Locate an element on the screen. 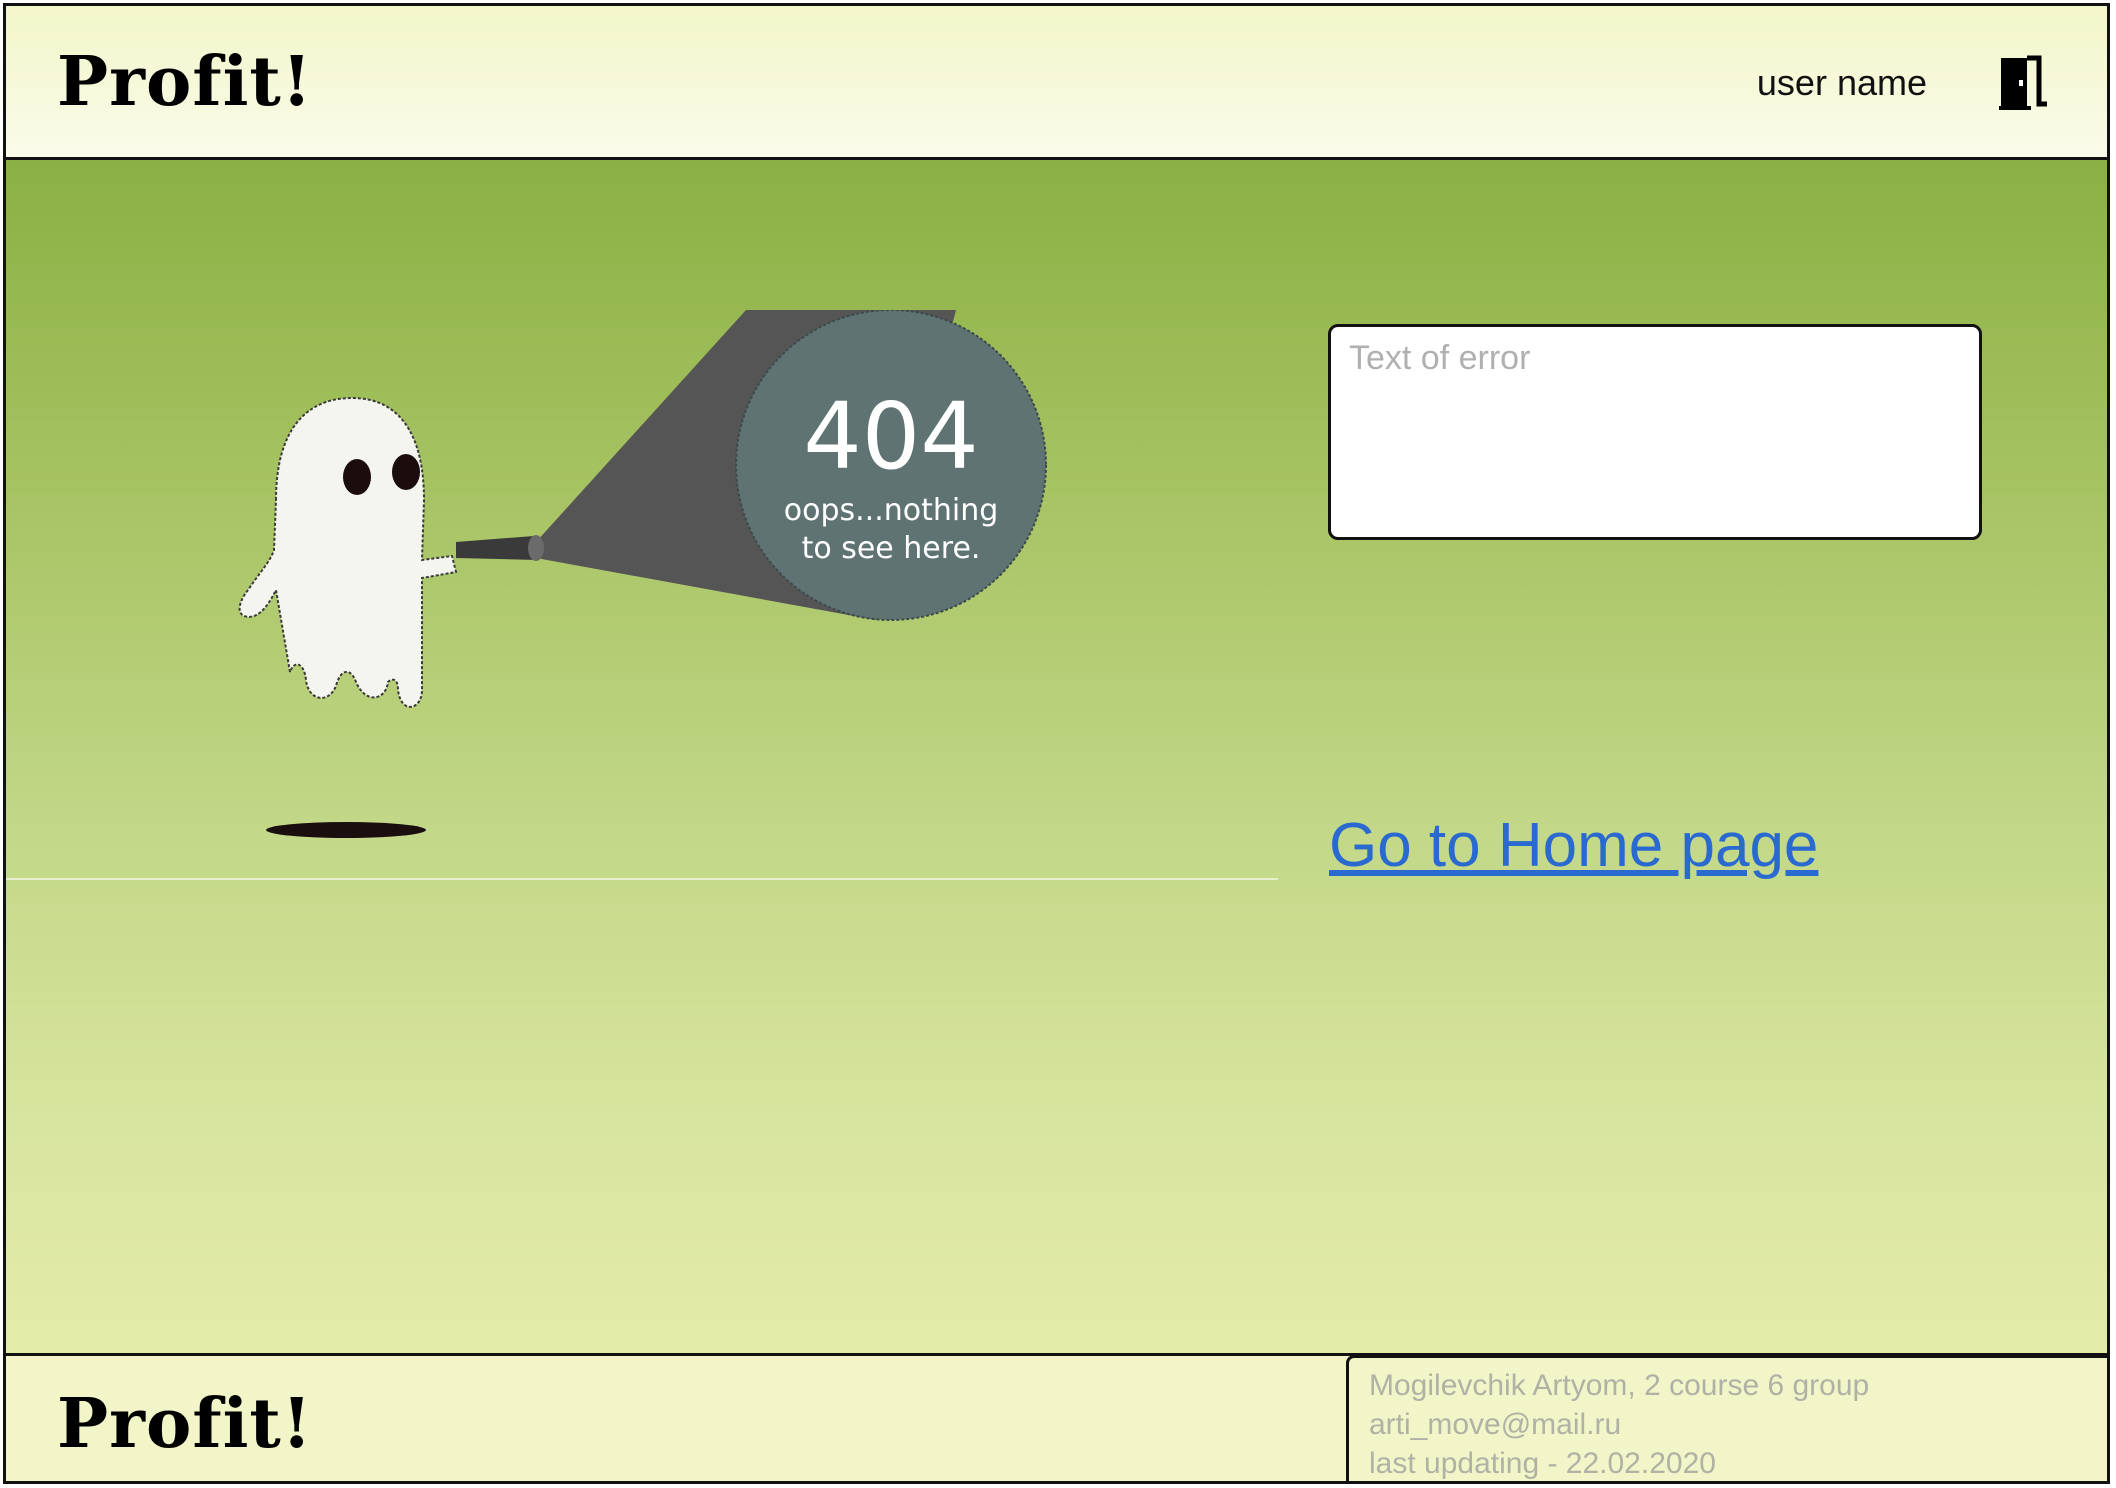  ghost-shadow is located at coordinates (346, 830).